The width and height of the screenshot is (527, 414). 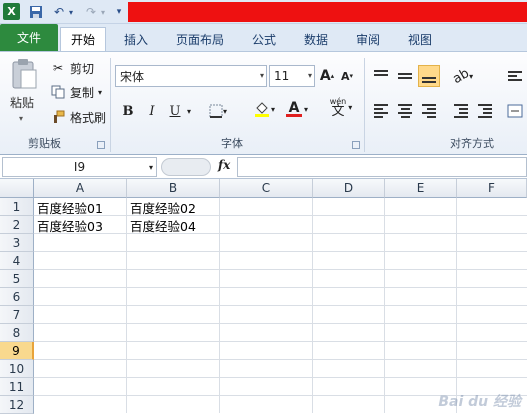 What do you see at coordinates (17, 207) in the screenshot?
I see `row-header: 1` at bounding box center [17, 207].